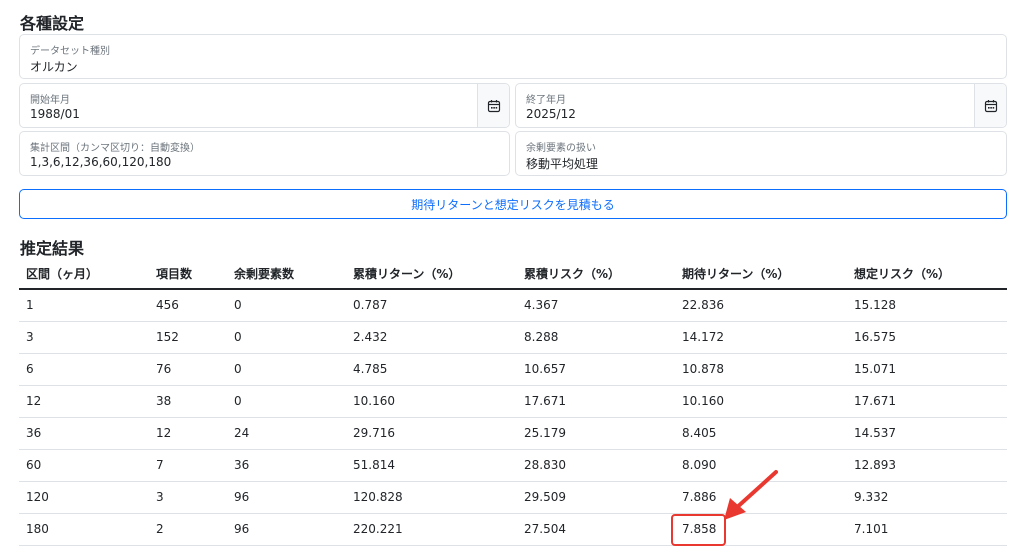 The width and height of the screenshot is (1024, 560). What do you see at coordinates (927, 529) in the screenshot?
I see `table-cell: 7.101` at bounding box center [927, 529].